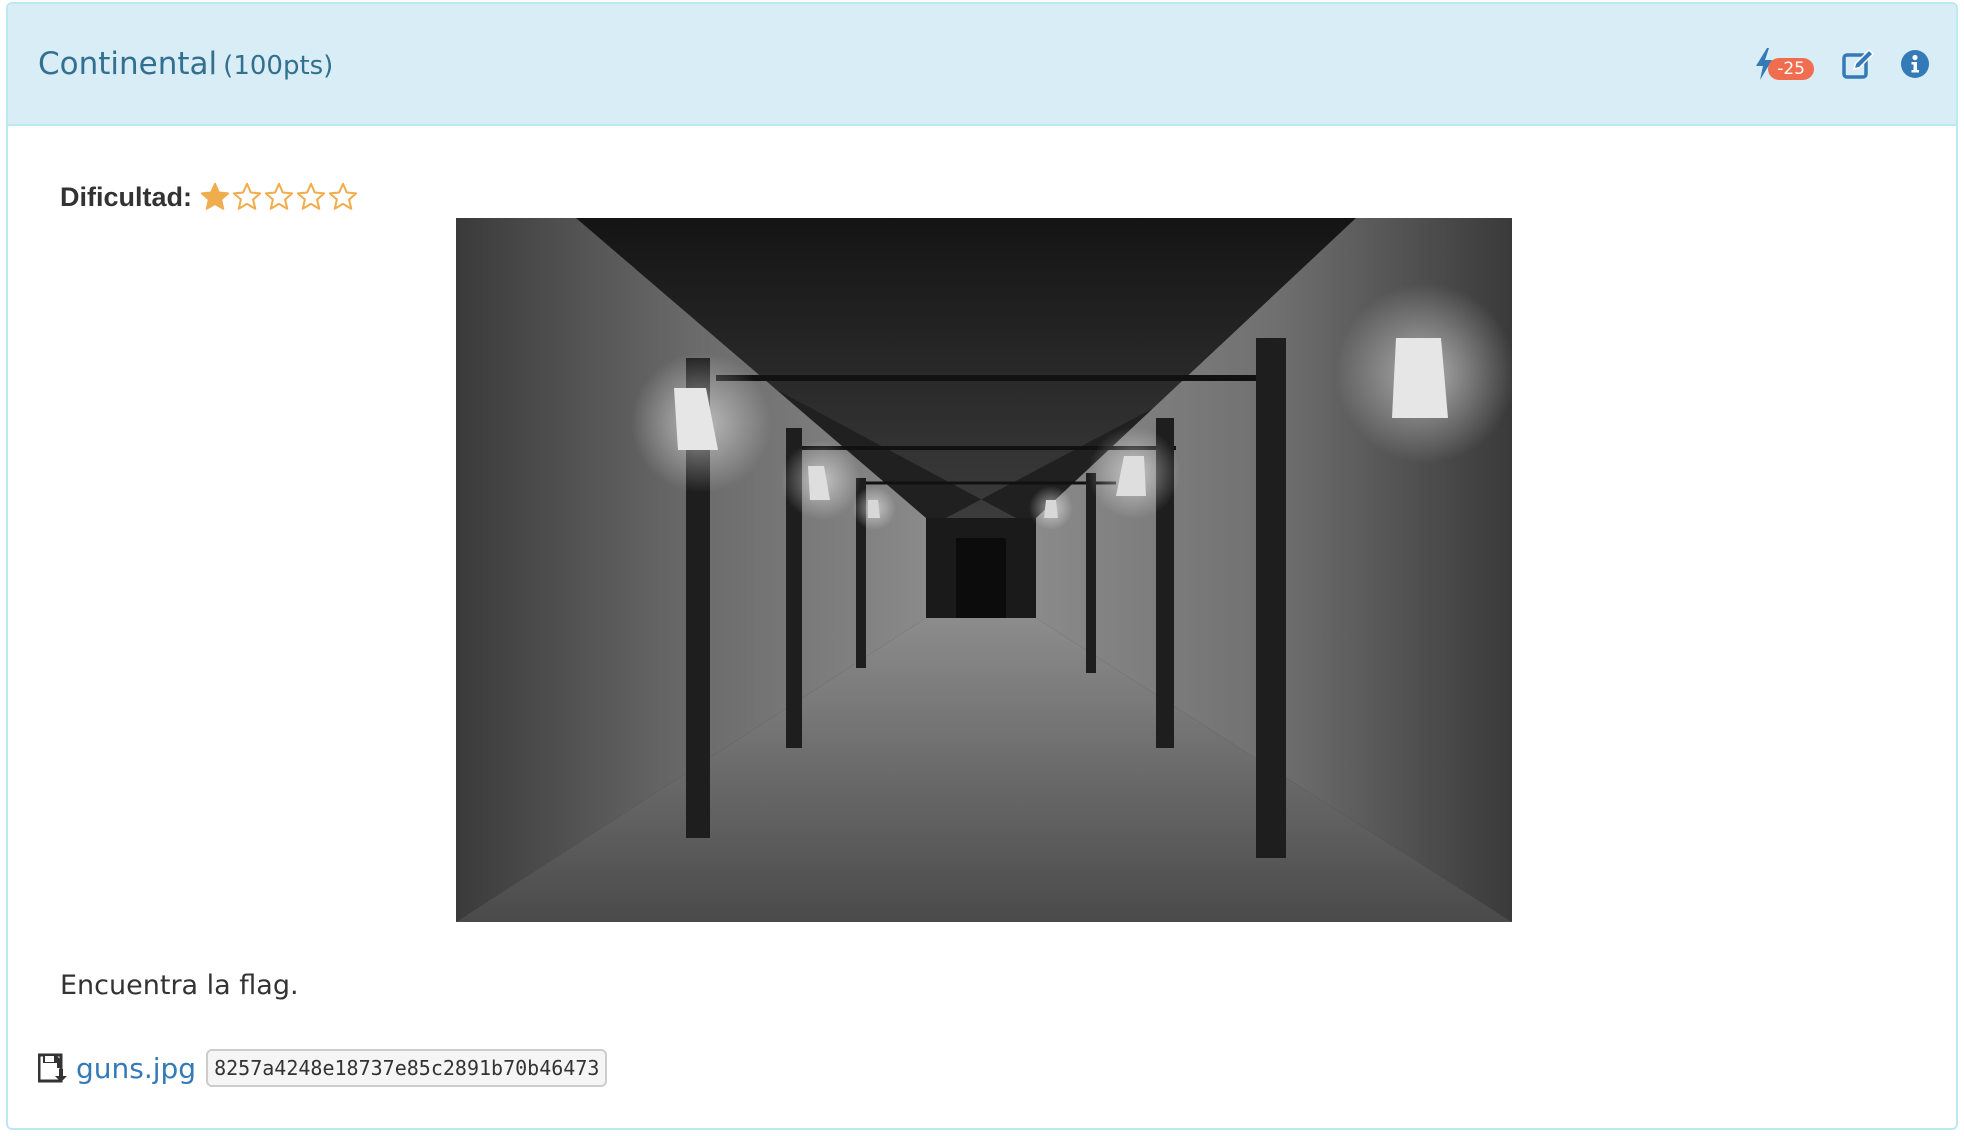 The height and width of the screenshot is (1136, 1964). Describe the element at coordinates (136, 1068) in the screenshot. I see `file-download-link: guns.jpg` at that location.